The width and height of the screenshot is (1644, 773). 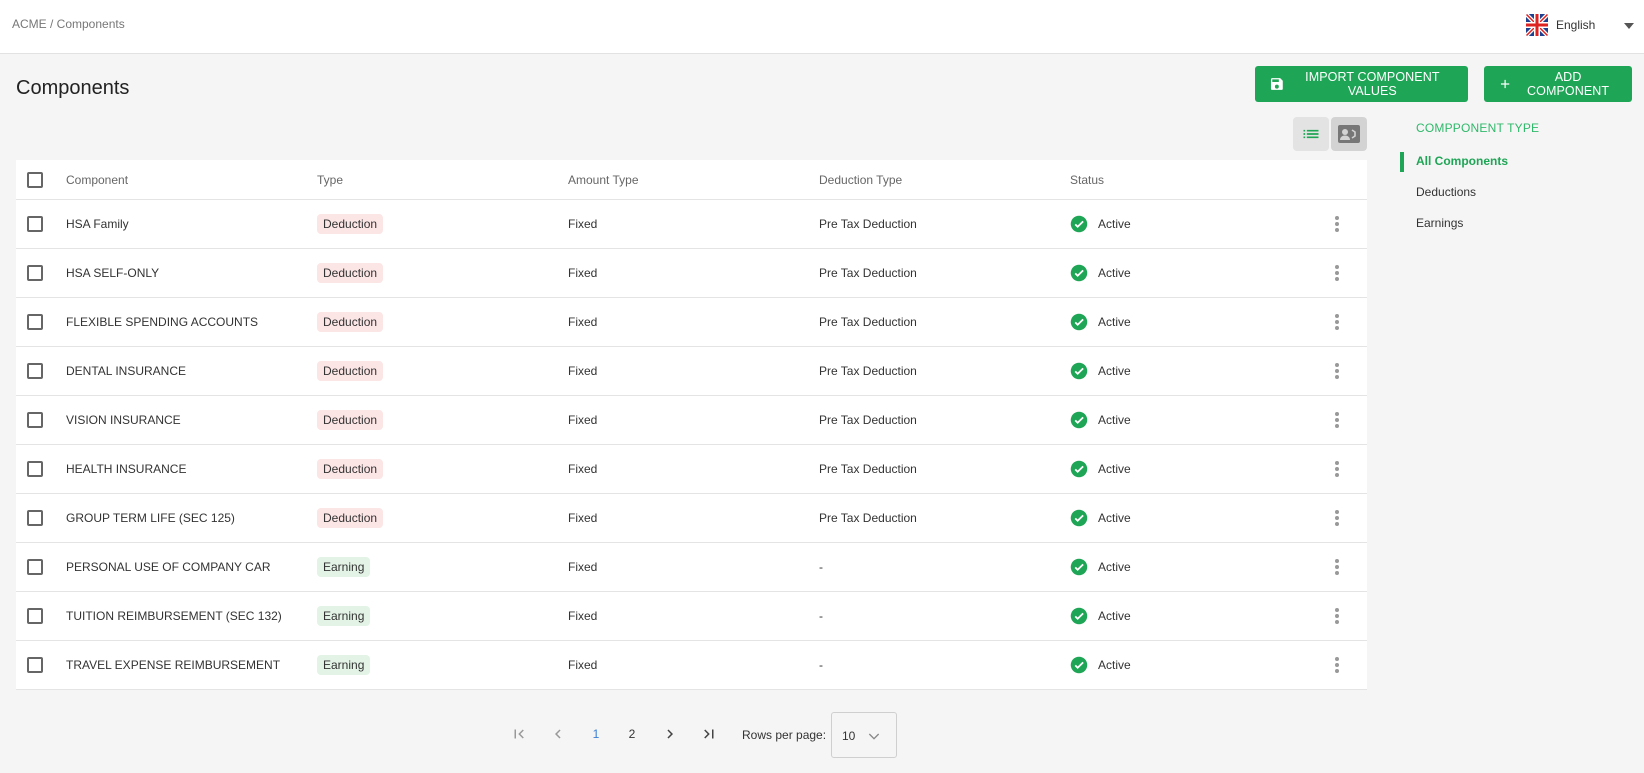 What do you see at coordinates (860, 179) in the screenshot?
I see `column-header-deduction-type: Deduction Type` at bounding box center [860, 179].